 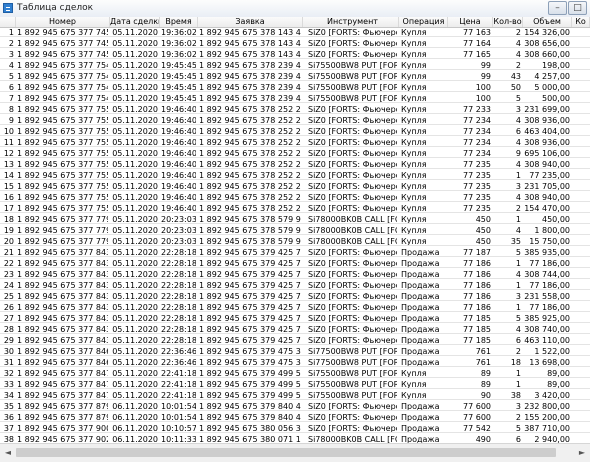 What do you see at coordinates (353, 22) in the screenshot?
I see `column-header-instrument: Инструмент` at bounding box center [353, 22].